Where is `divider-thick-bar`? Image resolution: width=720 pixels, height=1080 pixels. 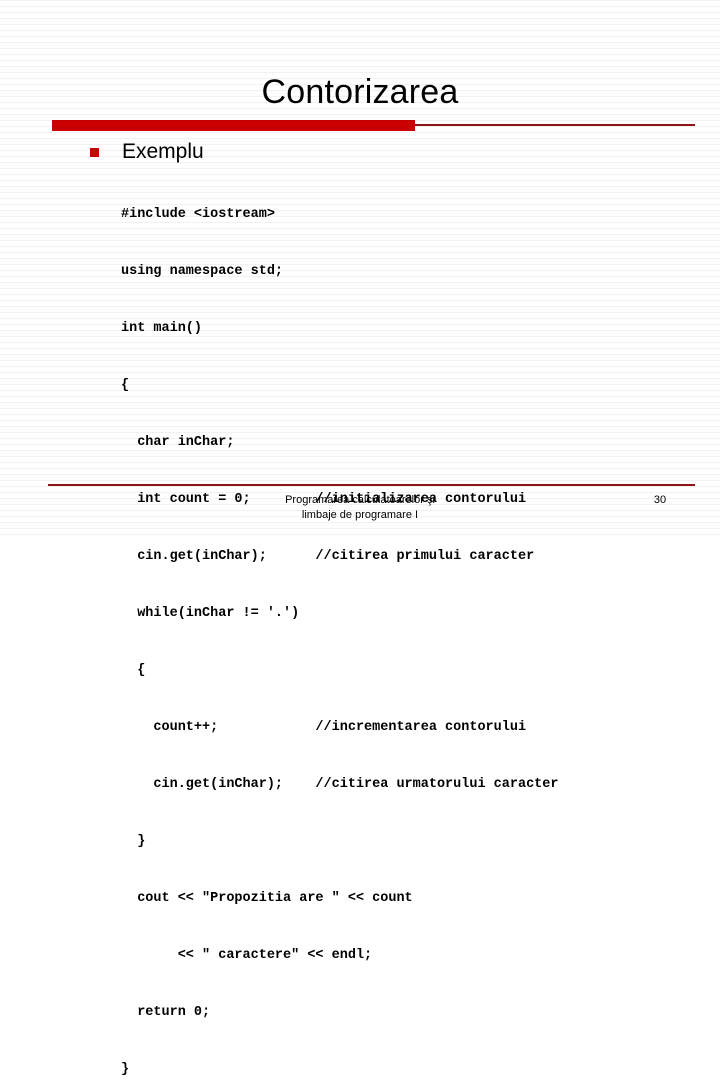 divider-thick-bar is located at coordinates (233, 125).